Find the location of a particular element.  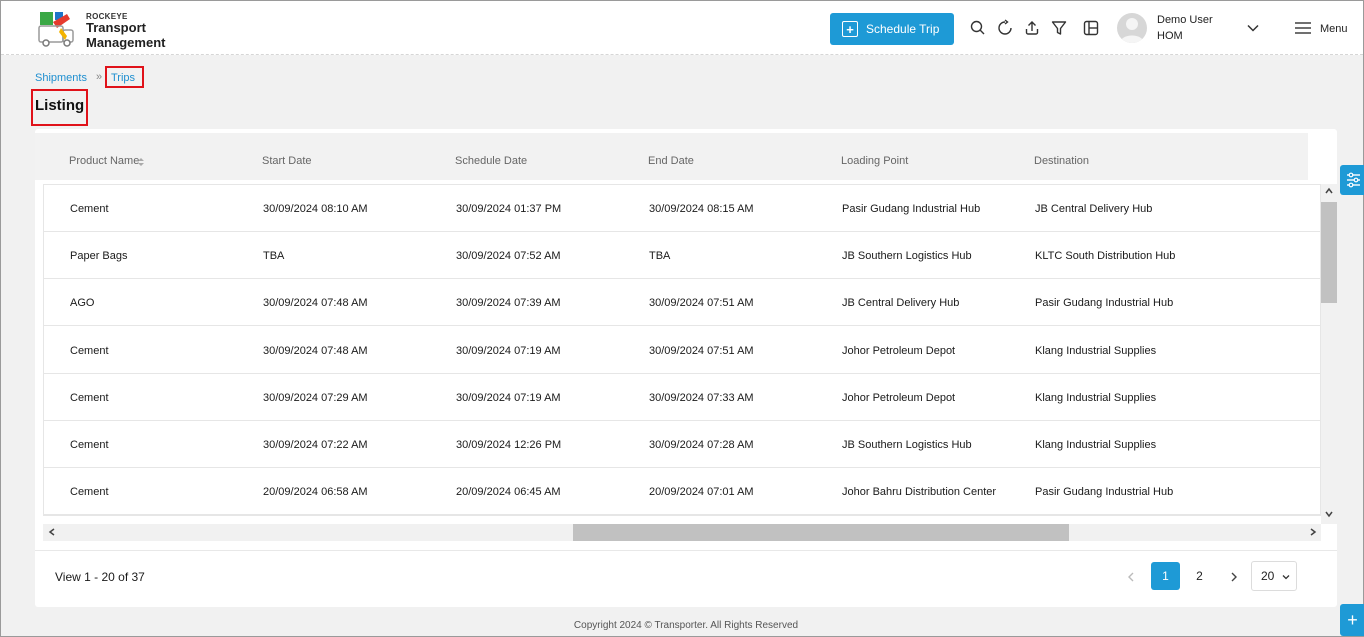

schedule-trip-button: + Schedule Trip is located at coordinates (892, 29).